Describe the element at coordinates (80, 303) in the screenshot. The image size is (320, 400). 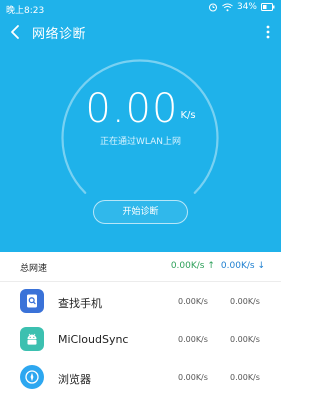
I see `app-name: 查找手机` at that location.